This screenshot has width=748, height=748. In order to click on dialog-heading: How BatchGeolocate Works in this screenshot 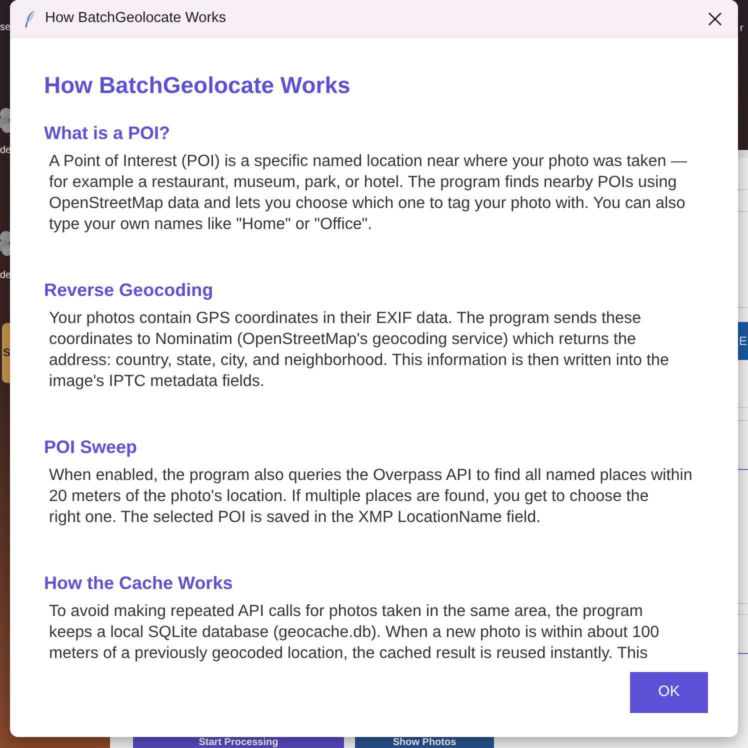, I will do `click(198, 85)`.